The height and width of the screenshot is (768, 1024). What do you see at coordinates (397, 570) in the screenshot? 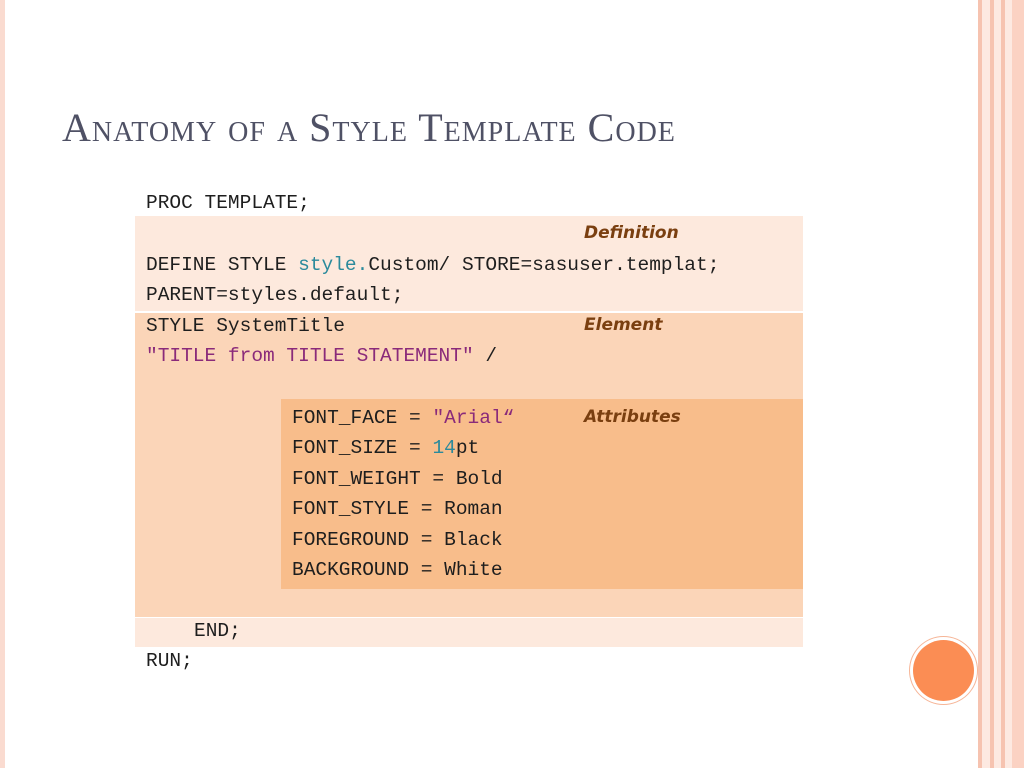
I see `code-line-background: BACKGROUND = White` at bounding box center [397, 570].